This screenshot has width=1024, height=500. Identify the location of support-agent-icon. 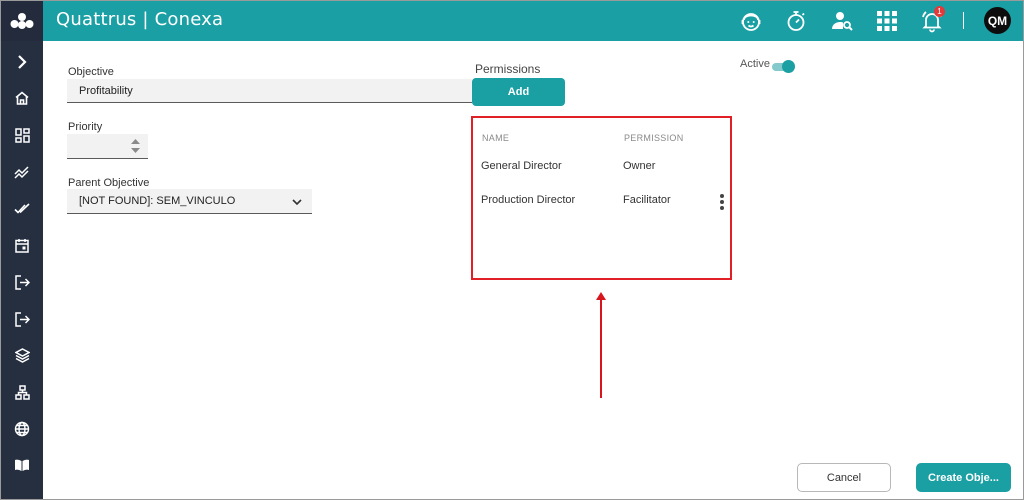
(751, 21).